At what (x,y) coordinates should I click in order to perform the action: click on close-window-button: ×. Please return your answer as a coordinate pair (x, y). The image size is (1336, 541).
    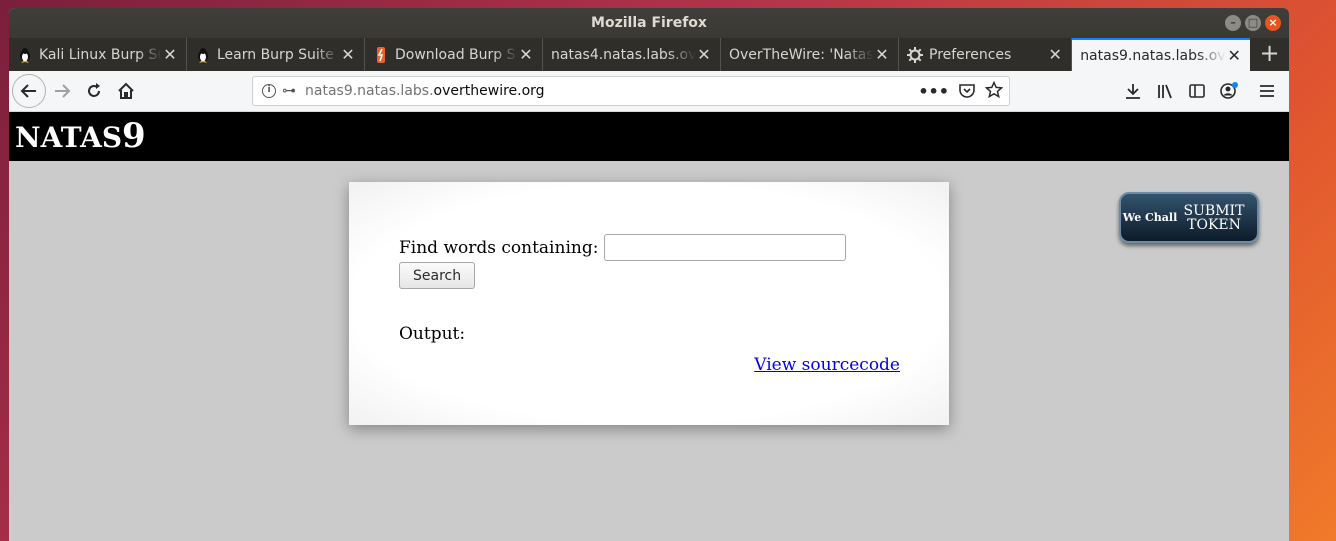
    Looking at the image, I should click on (1273, 23).